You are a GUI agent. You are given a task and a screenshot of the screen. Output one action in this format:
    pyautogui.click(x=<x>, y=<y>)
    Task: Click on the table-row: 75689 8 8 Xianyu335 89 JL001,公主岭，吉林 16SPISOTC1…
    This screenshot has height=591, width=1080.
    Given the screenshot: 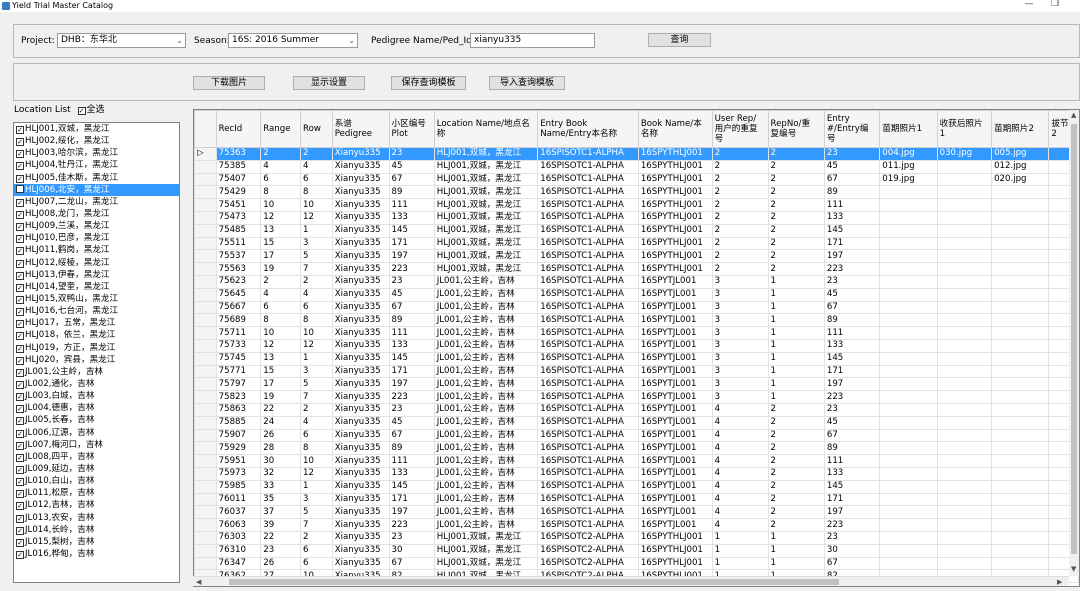 What is the action you would take?
    pyautogui.click(x=636, y=320)
    